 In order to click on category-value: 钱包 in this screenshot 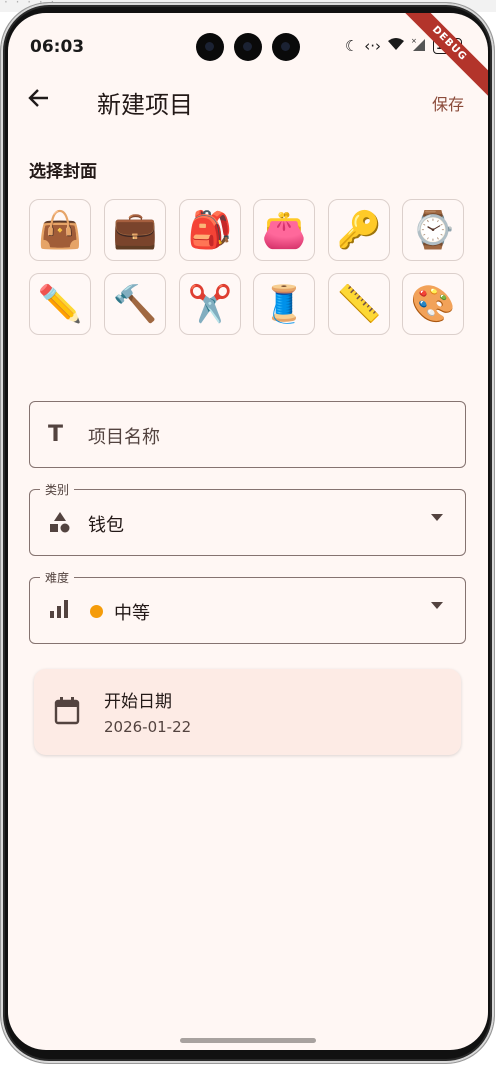, I will do `click(106, 525)`.